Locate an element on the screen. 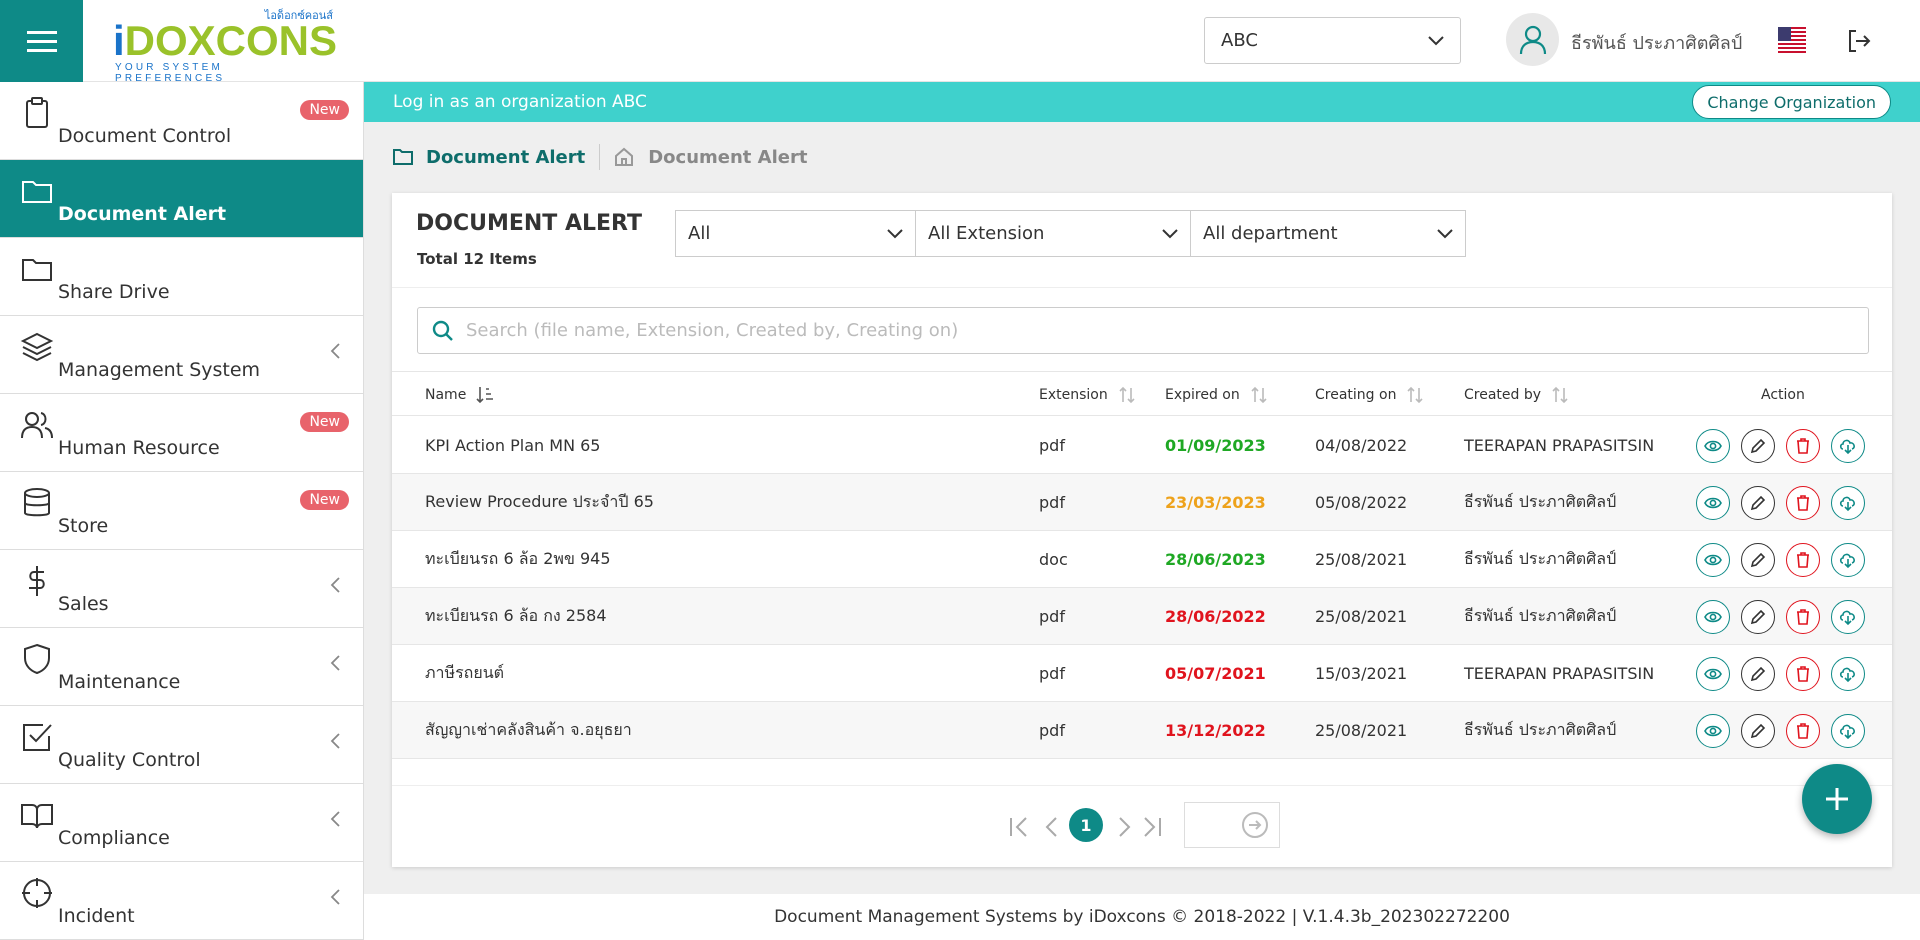 The width and height of the screenshot is (1920, 940). sidebar-item-sales: Sales is located at coordinates (181, 589).